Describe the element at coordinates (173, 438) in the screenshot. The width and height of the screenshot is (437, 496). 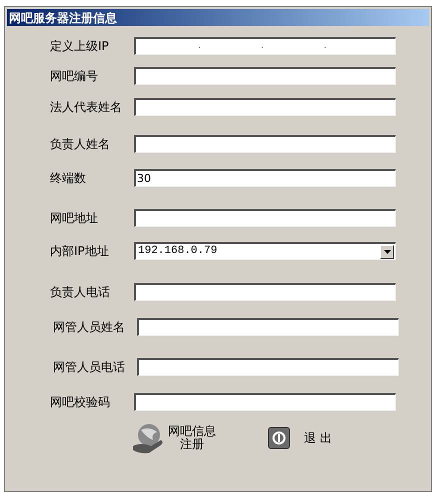
I see `register-button: 网吧信息 注册` at that location.